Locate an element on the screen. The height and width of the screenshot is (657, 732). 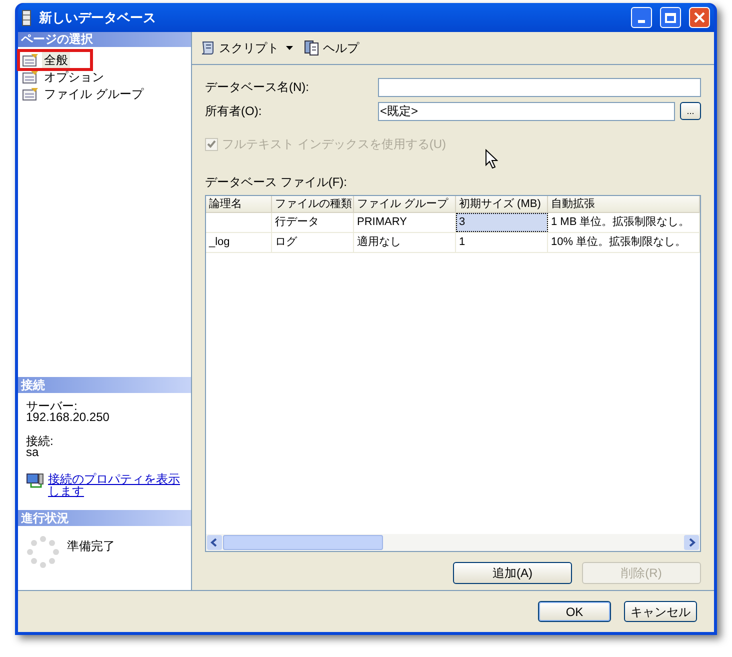
section-header: 進行状況 is located at coordinates (104, 518).